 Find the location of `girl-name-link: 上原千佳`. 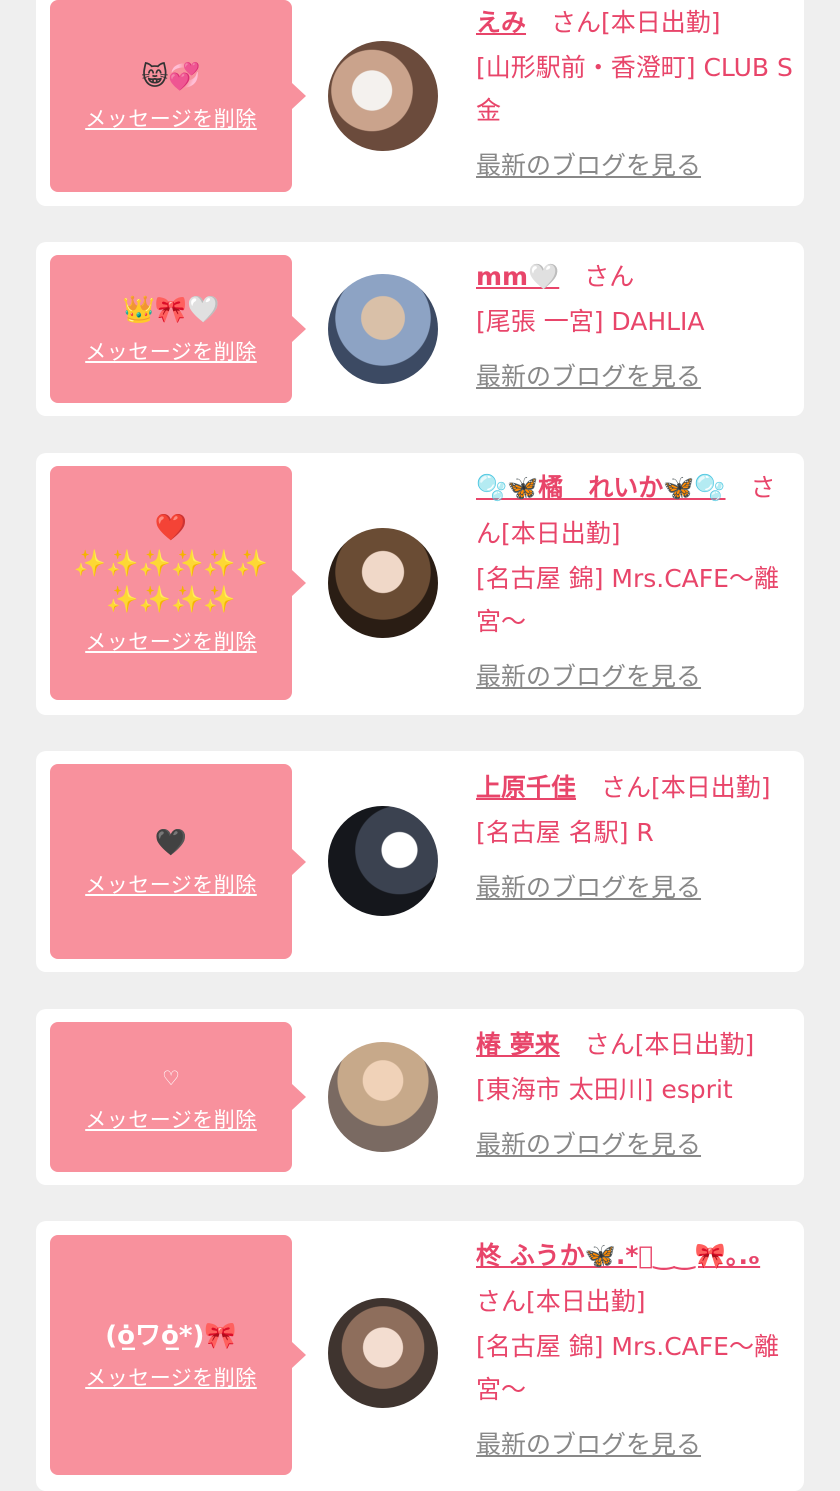

girl-name-link: 上原千佳 is located at coordinates (526, 787).